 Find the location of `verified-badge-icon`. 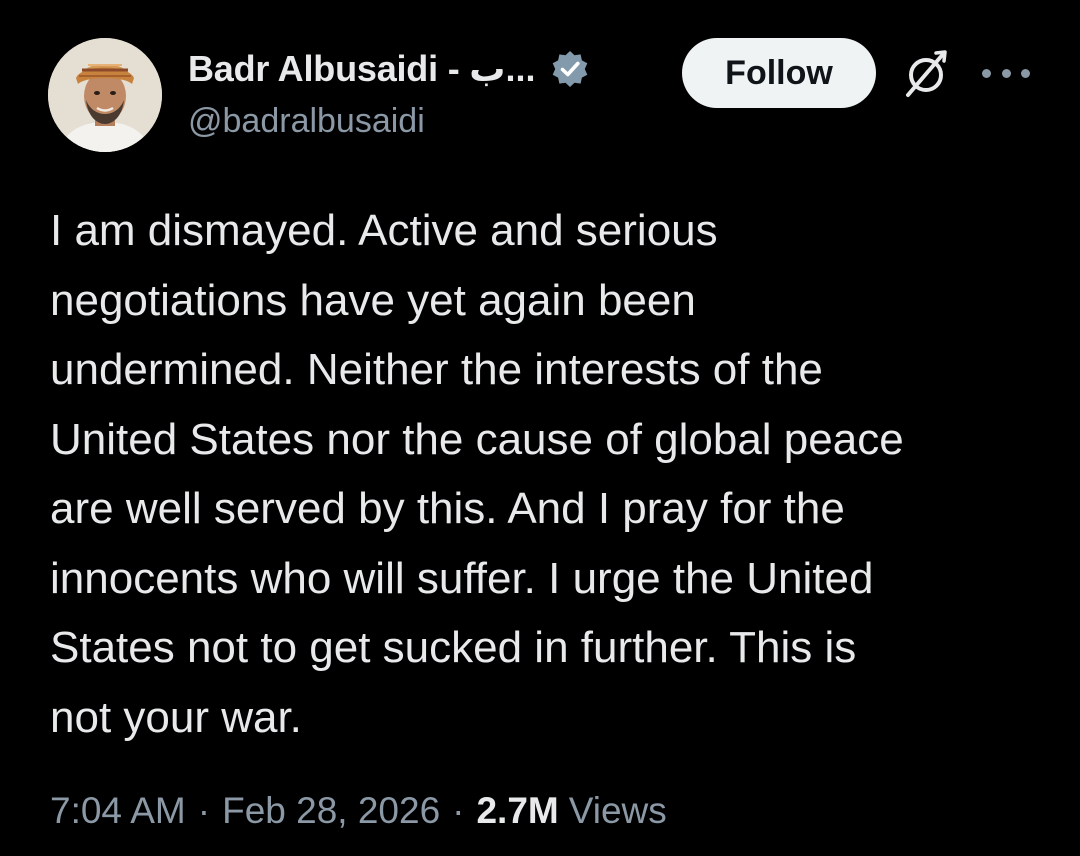

verified-badge-icon is located at coordinates (570, 69).